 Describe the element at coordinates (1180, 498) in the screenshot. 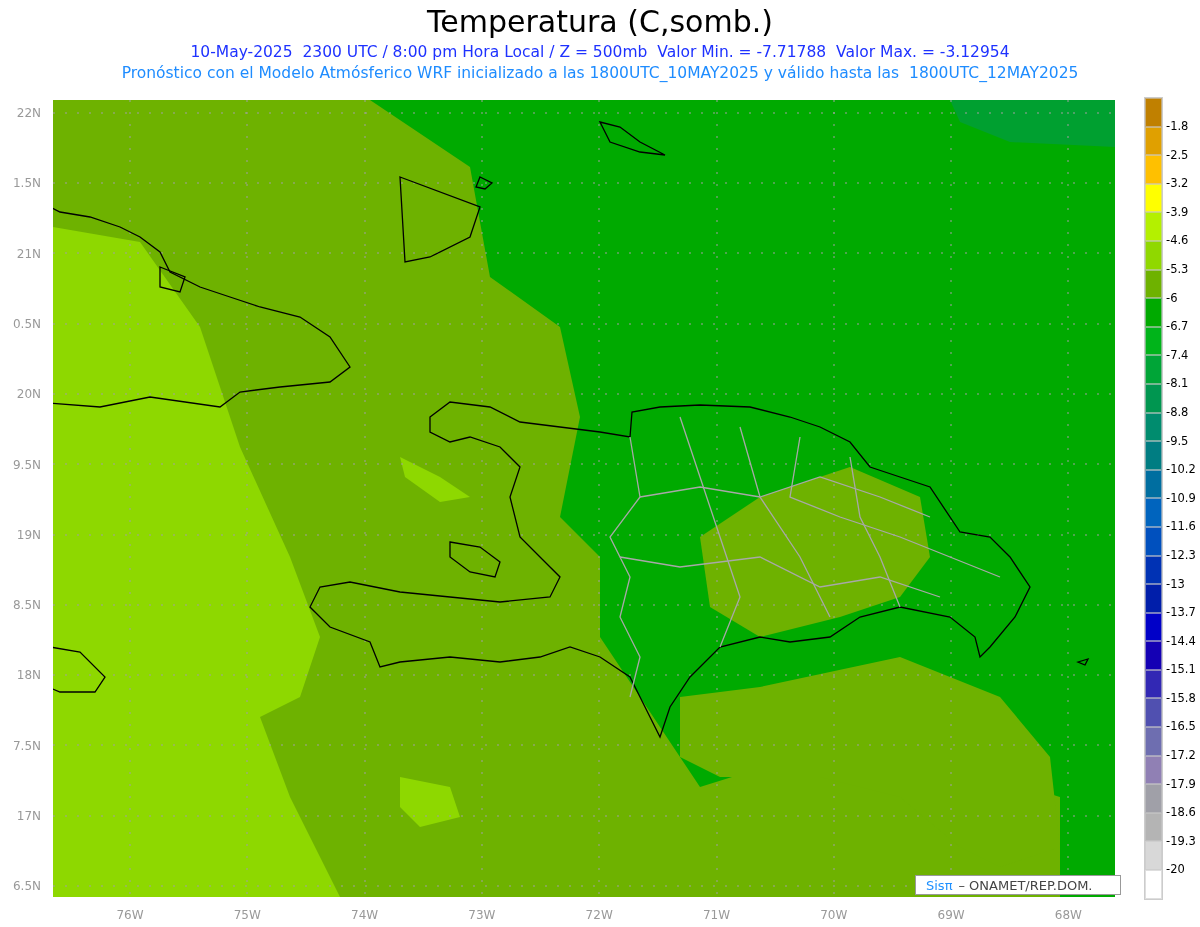

I see `colorbar-label: -10.9` at that location.